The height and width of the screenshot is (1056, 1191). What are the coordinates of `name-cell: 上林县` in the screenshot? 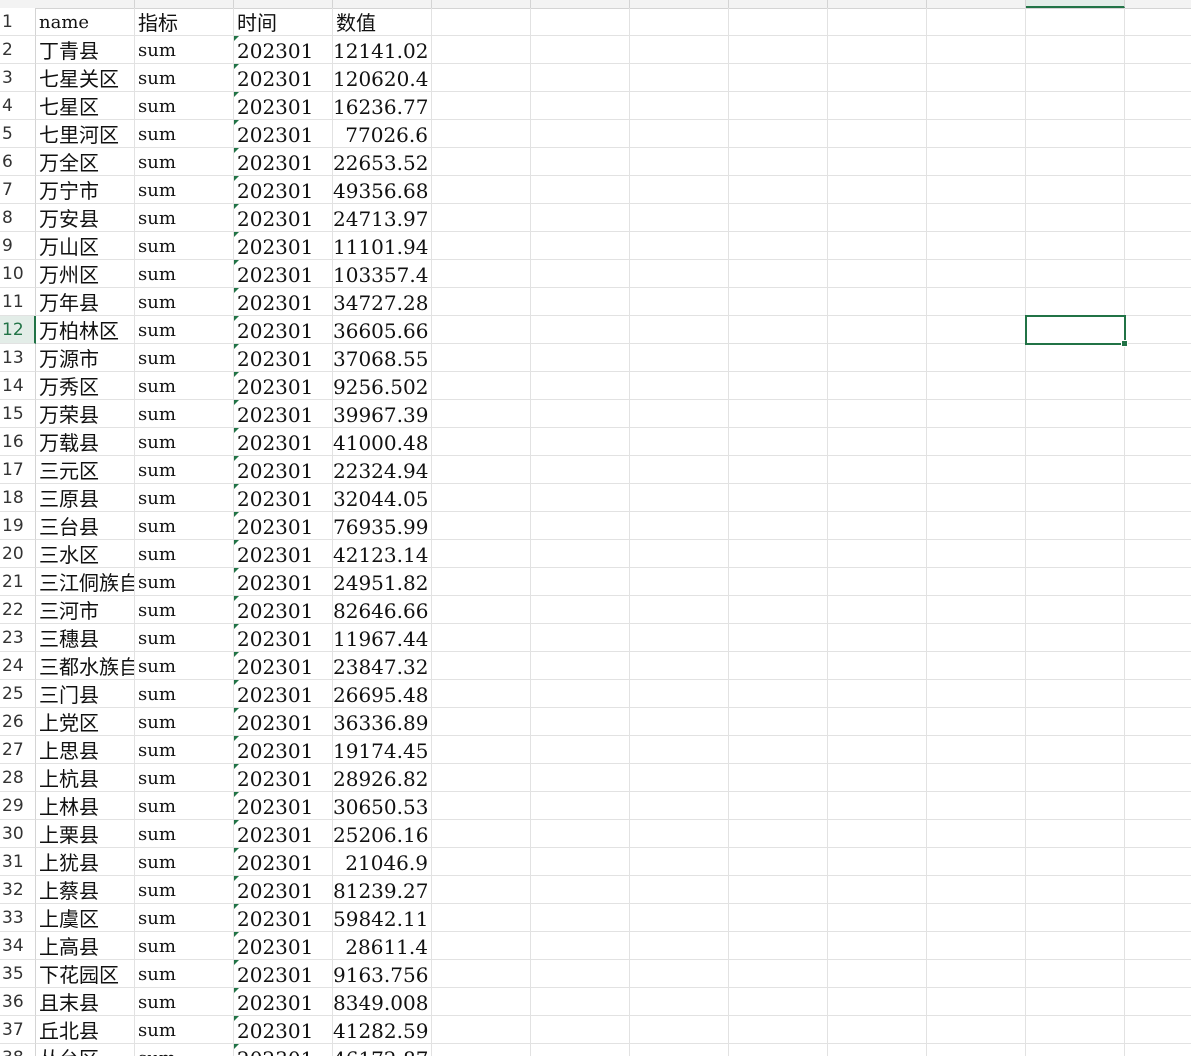 It's located at (85, 806).